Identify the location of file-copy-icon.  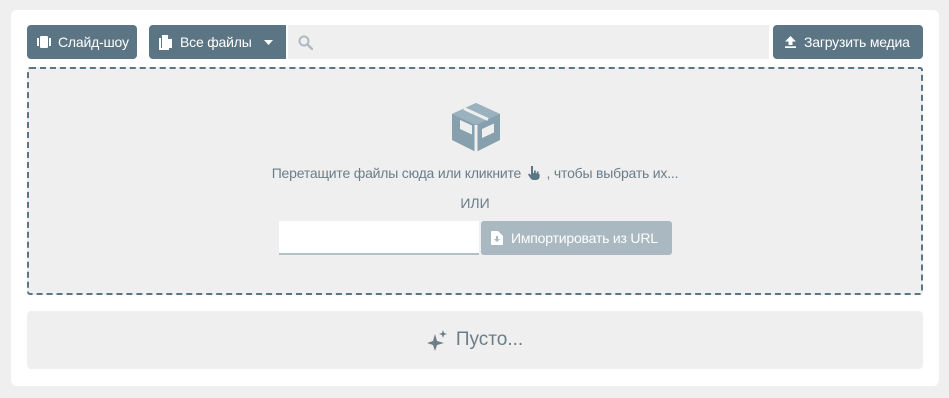
(165, 42).